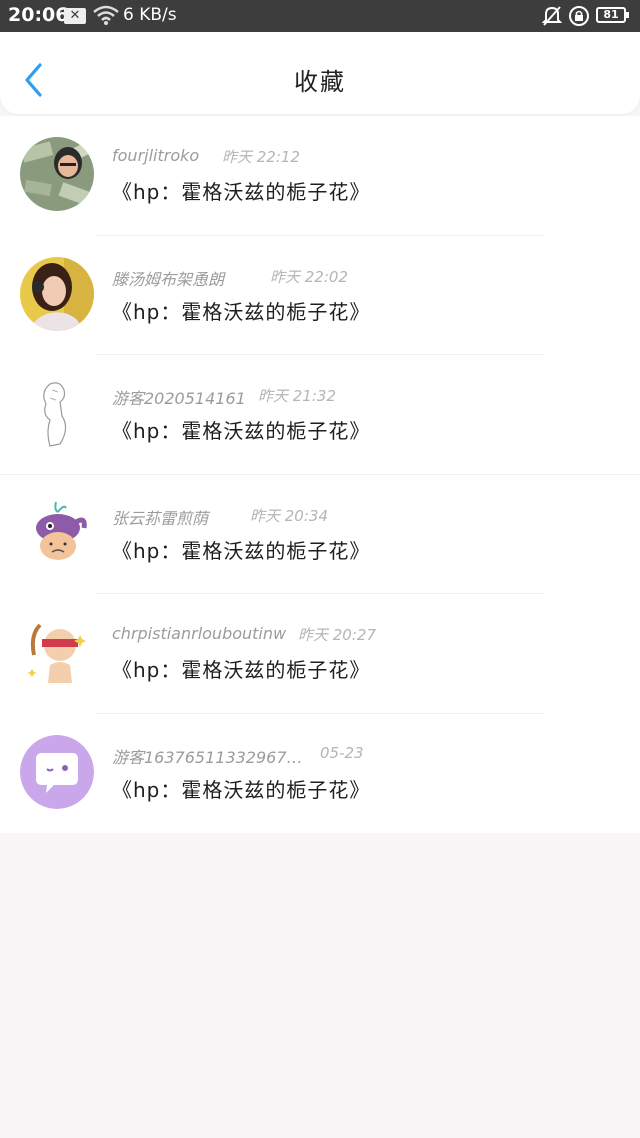 The height and width of the screenshot is (1138, 640). What do you see at coordinates (106, 15) in the screenshot?
I see `wifi-icon` at bounding box center [106, 15].